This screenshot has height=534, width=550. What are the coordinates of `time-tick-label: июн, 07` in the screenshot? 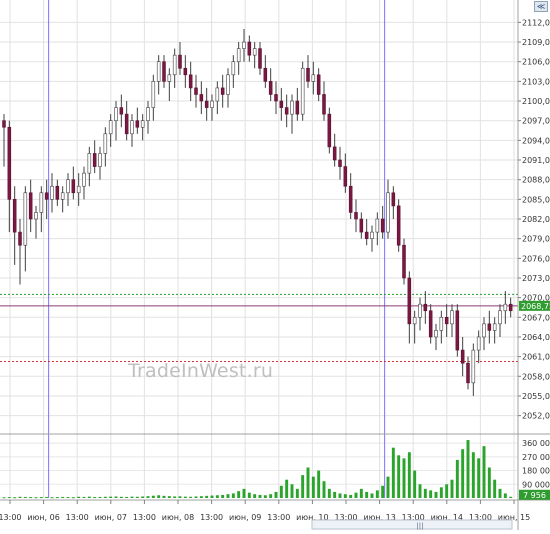 It's located at (111, 517).